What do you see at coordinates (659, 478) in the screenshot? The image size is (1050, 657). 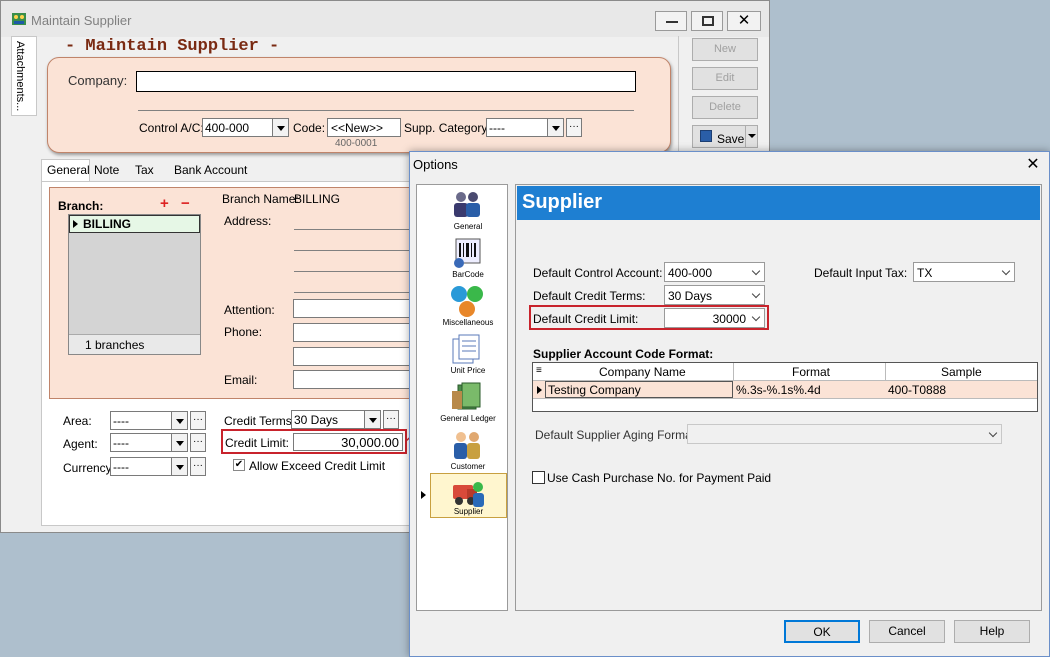 I see `use-cash-purchase-label: Use Cash Purchase No. for Payment Paid` at bounding box center [659, 478].